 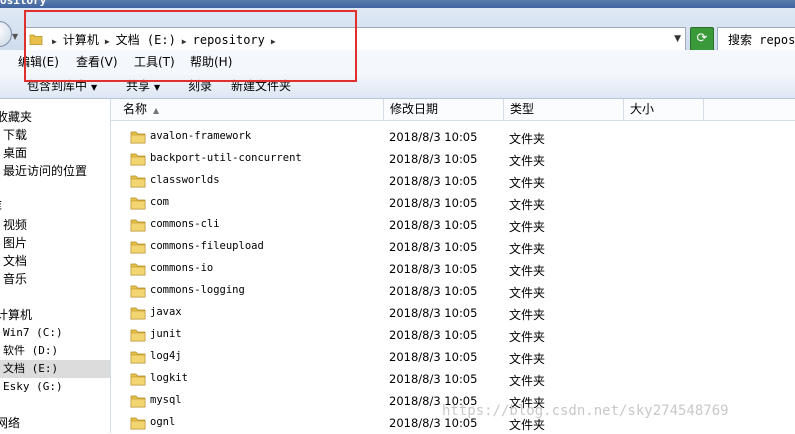 What do you see at coordinates (200, 85) in the screenshot?
I see `burn-button: 刻录` at bounding box center [200, 85].